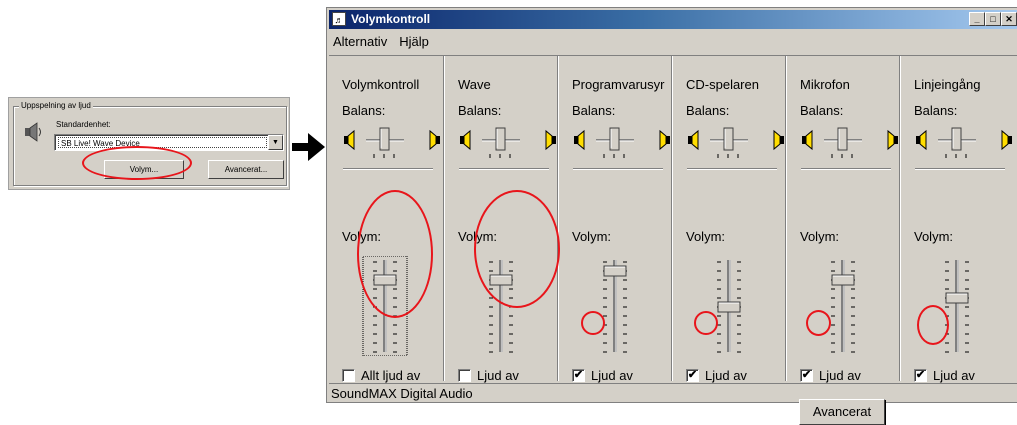  What do you see at coordinates (673, 393) in the screenshot?
I see `status-bar: SoundMAX Digital Audio` at bounding box center [673, 393].